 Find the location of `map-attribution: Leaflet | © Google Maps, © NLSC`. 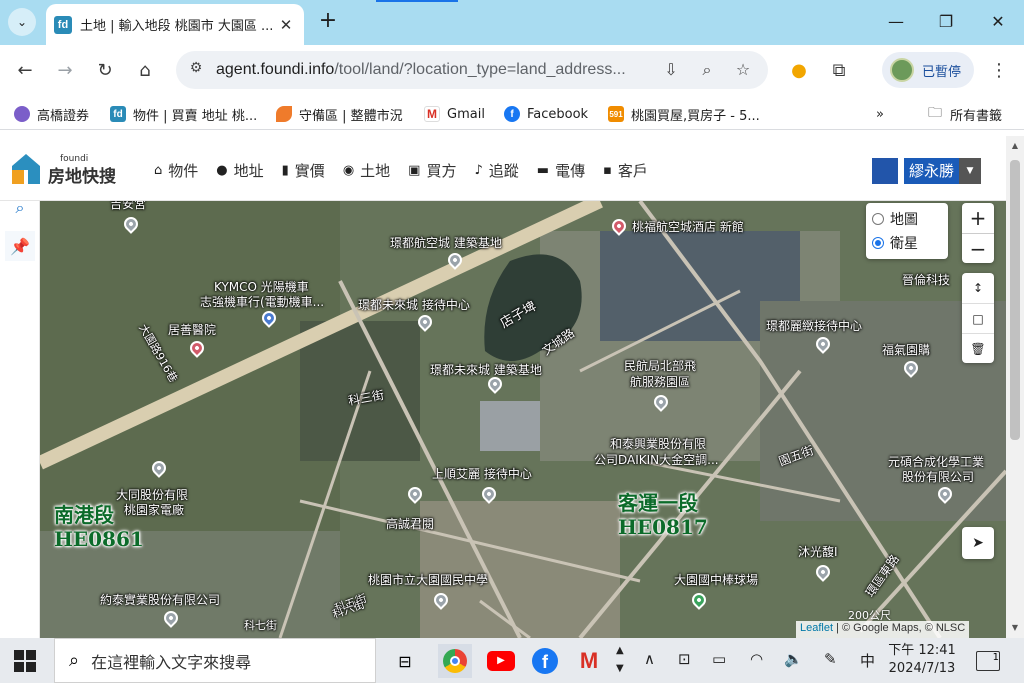

map-attribution: Leaflet | © Google Maps, © NLSC is located at coordinates (883, 629).